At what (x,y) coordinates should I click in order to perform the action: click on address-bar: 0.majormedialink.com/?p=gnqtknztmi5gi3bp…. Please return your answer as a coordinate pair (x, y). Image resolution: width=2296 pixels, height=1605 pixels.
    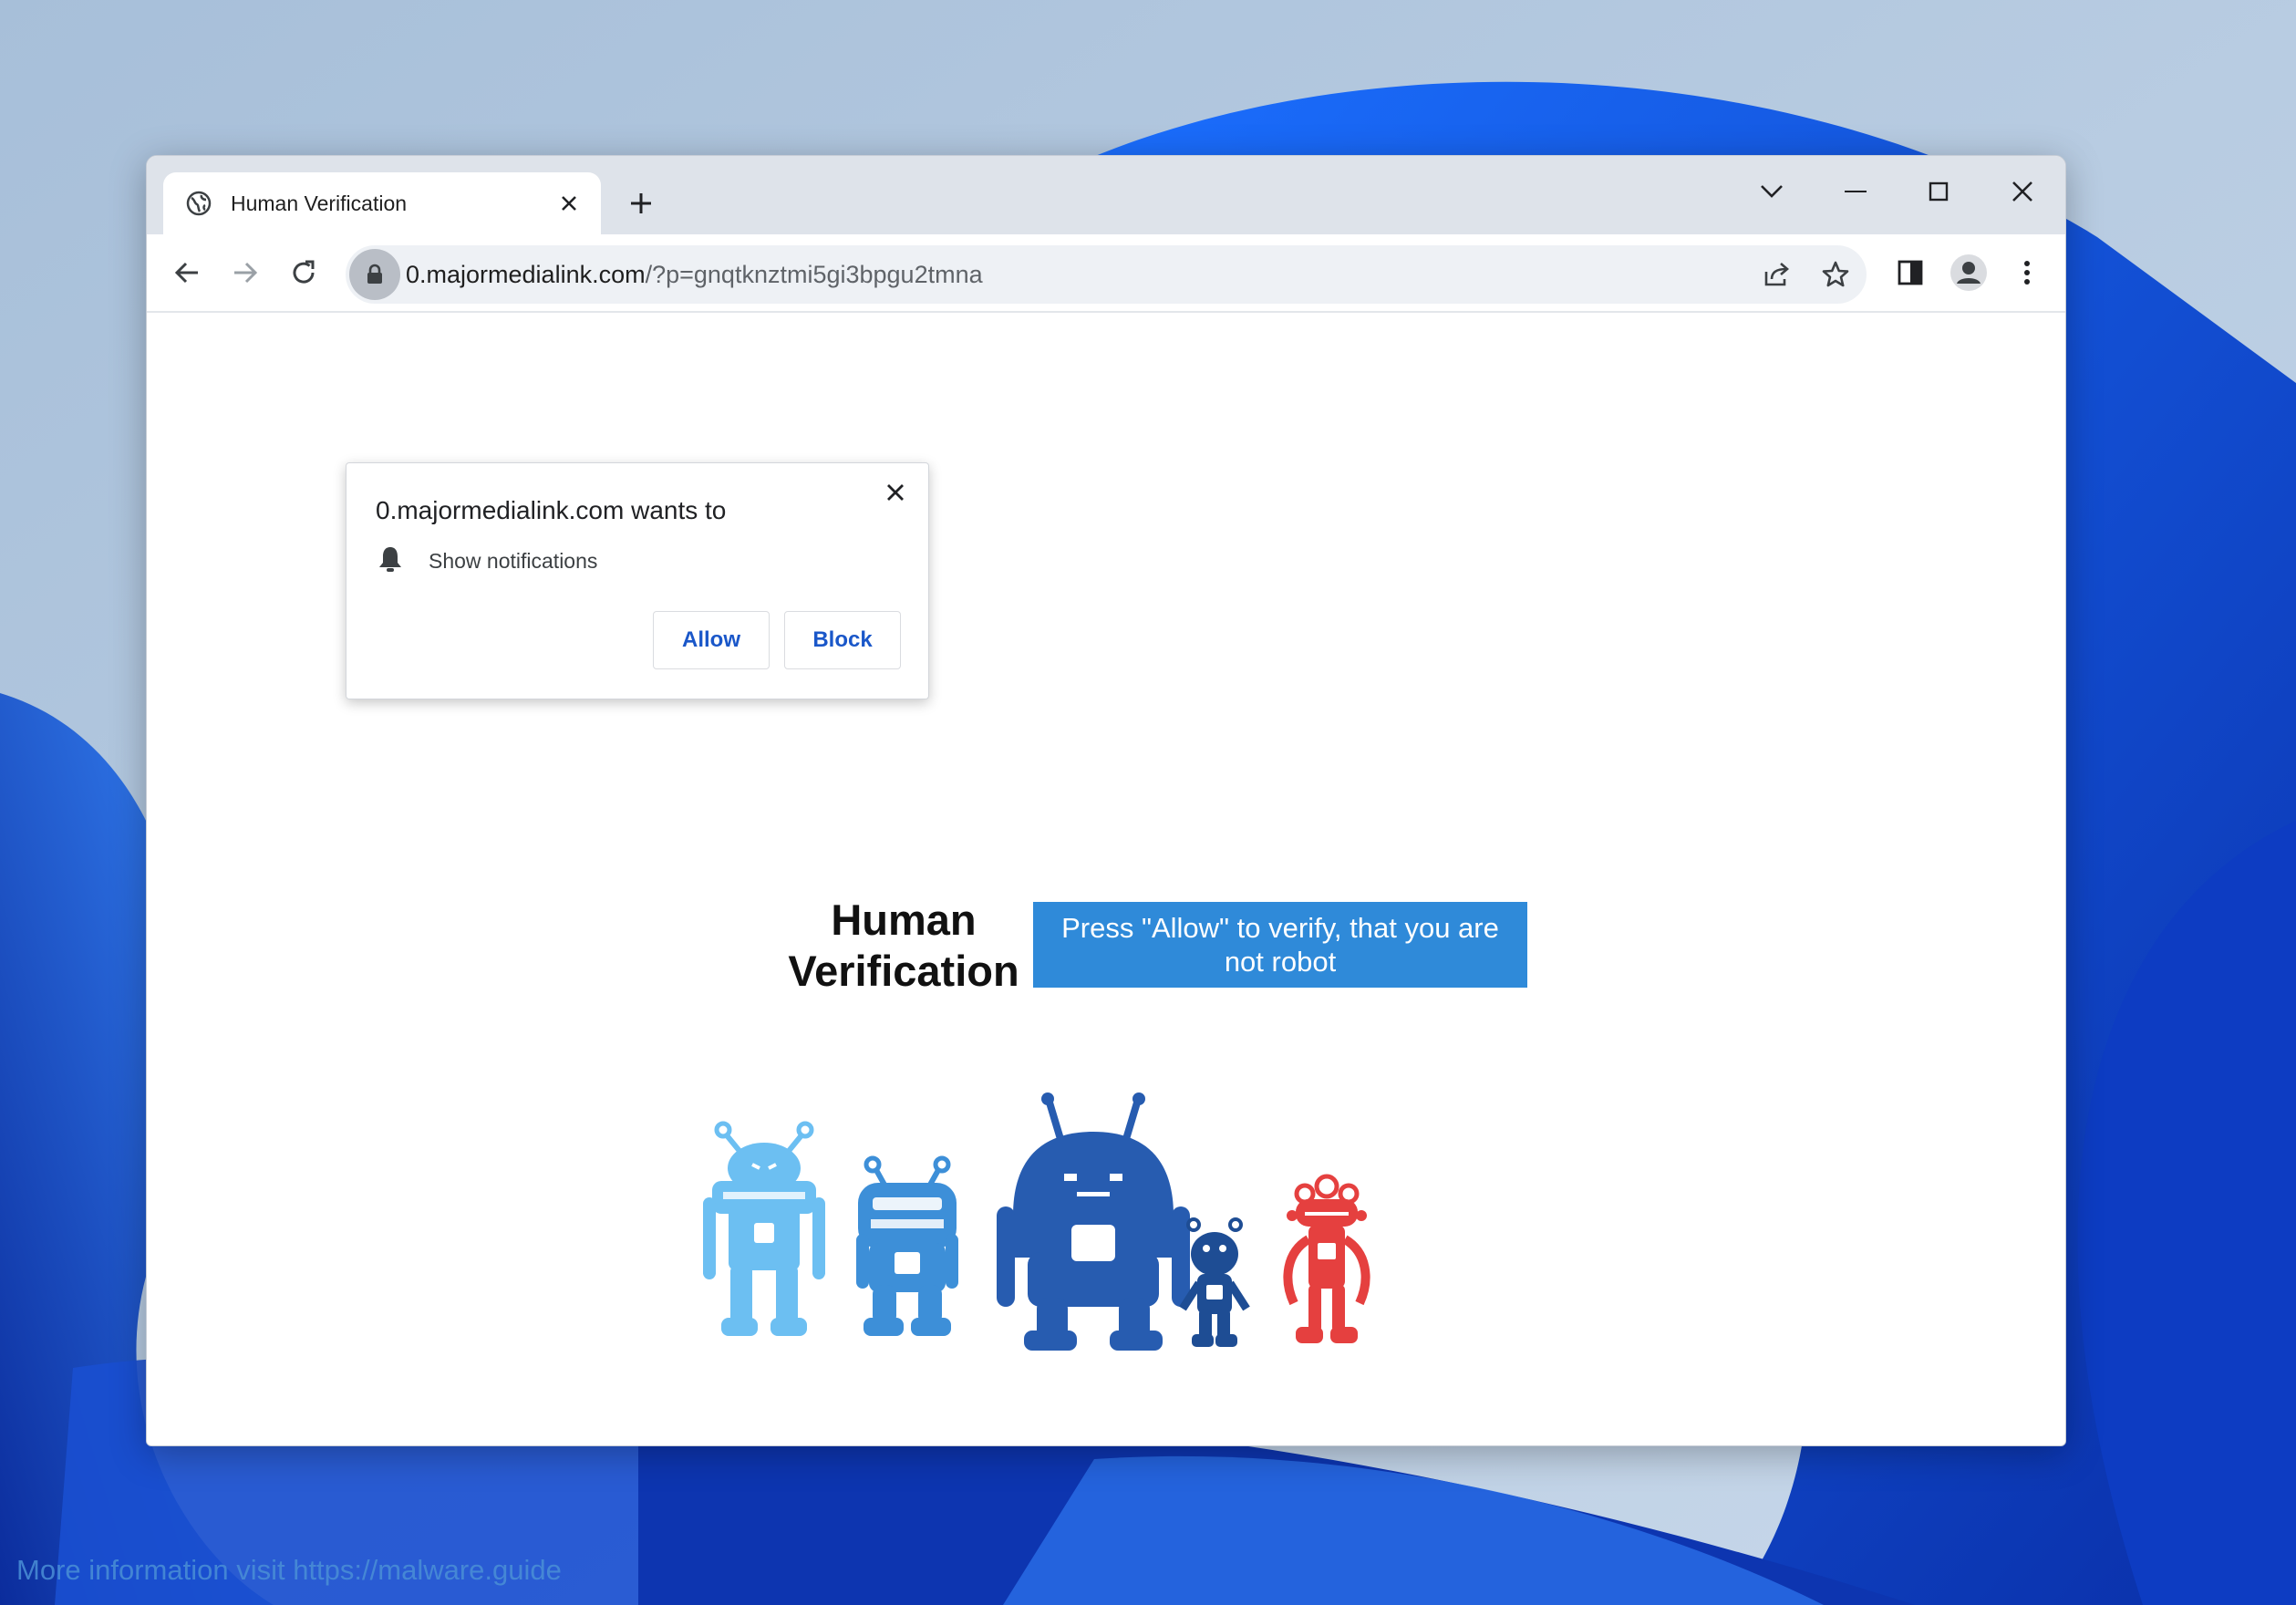
    Looking at the image, I should click on (1106, 274).